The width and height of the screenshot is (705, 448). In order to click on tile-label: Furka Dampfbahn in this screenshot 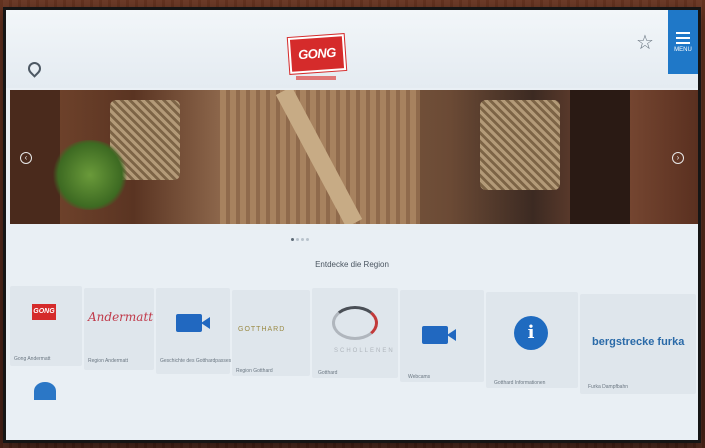, I will do `click(608, 387)`.